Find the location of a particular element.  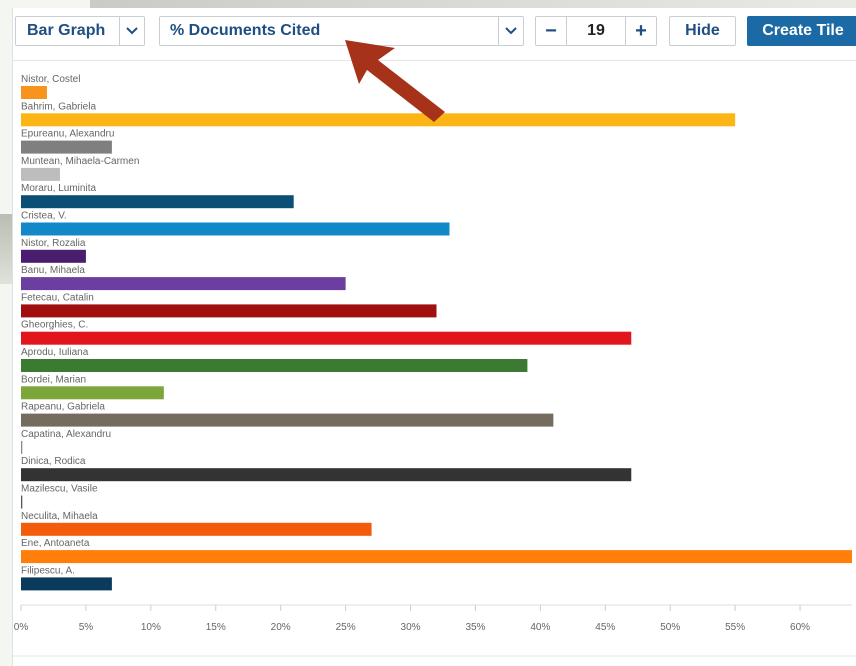

create-tile-button: Create Tile is located at coordinates (801, 31).